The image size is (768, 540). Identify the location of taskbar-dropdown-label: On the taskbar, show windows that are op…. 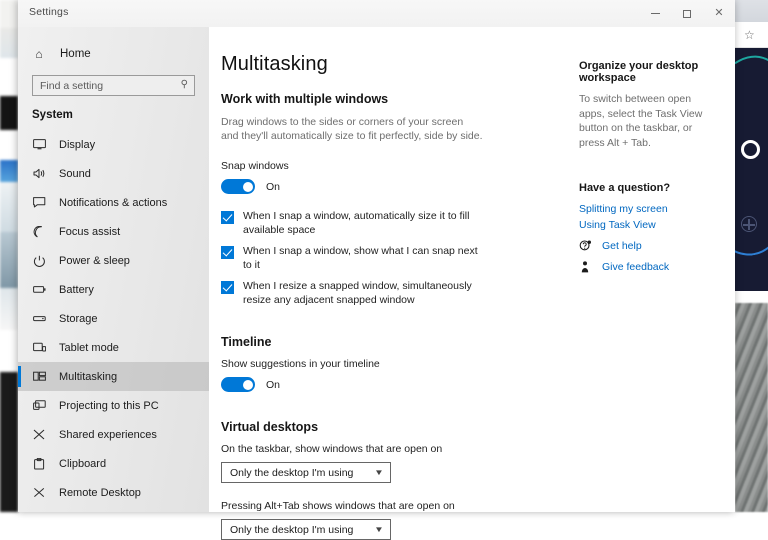
(391, 449).